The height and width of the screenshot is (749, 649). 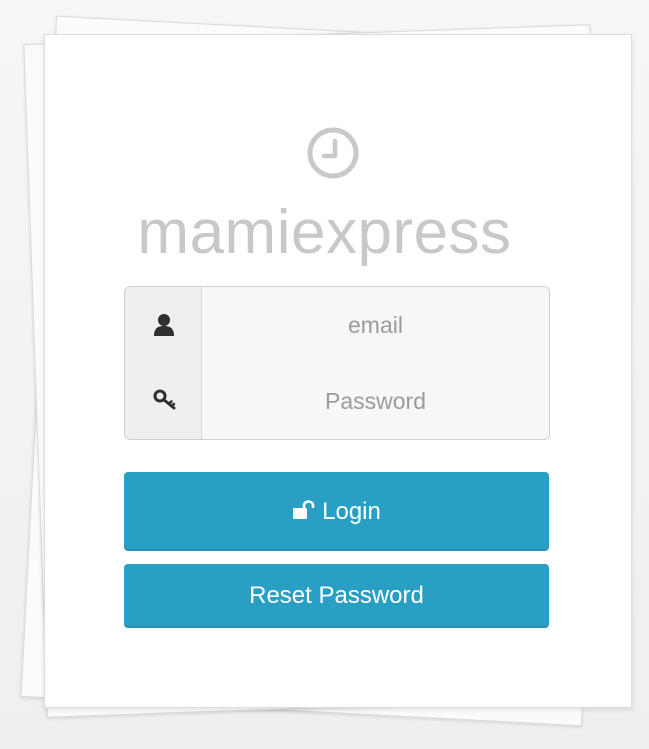 I want to click on clock-icon, so click(x=333, y=153).